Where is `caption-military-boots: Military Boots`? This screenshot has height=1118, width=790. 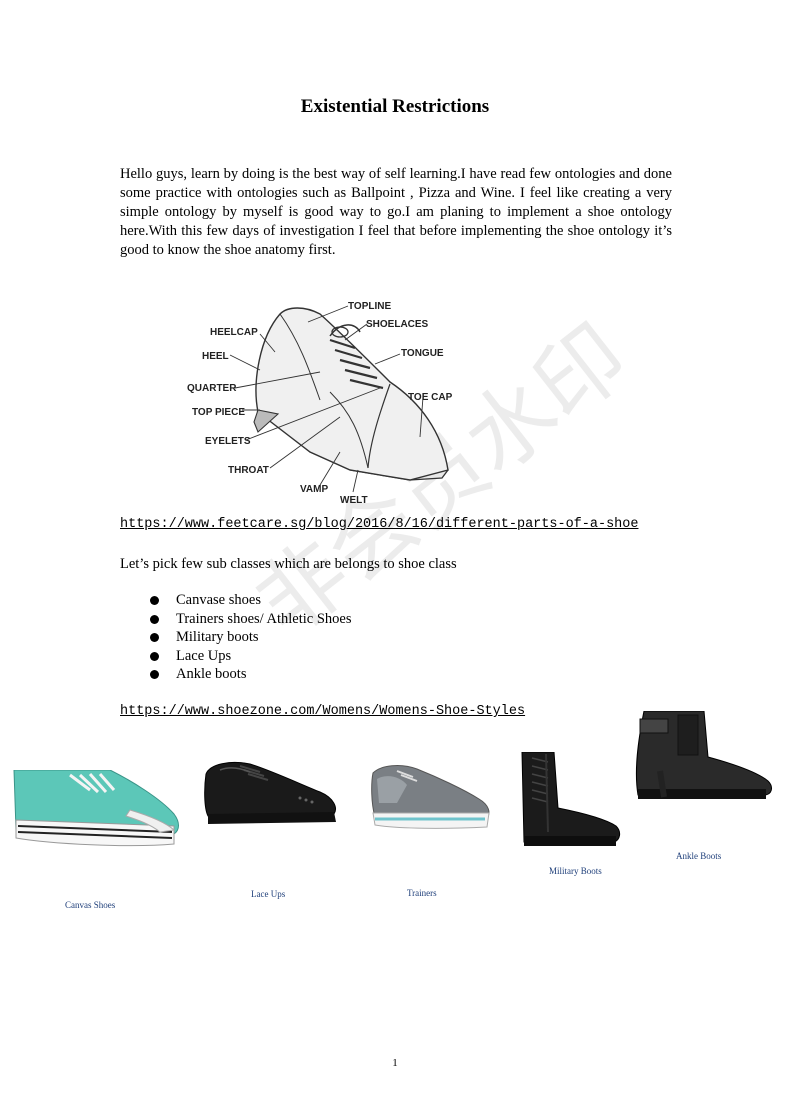 caption-military-boots: Military Boots is located at coordinates (575, 871).